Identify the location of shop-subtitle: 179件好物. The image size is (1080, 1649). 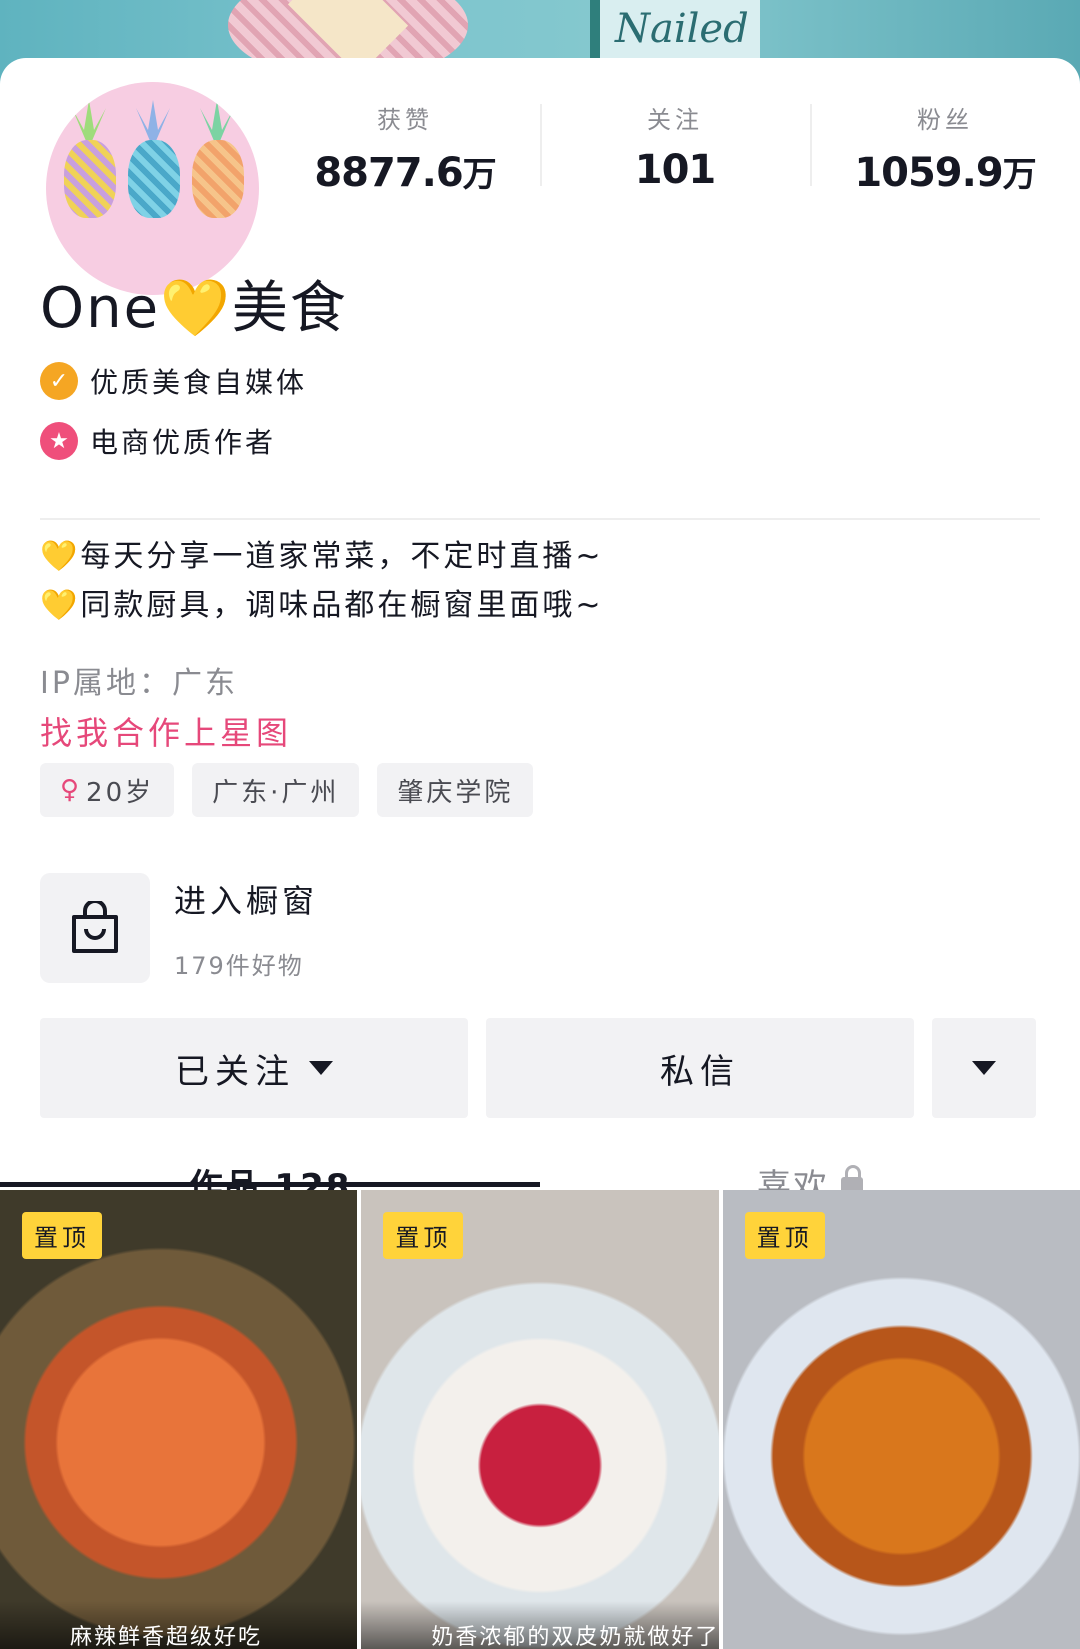
(239, 965).